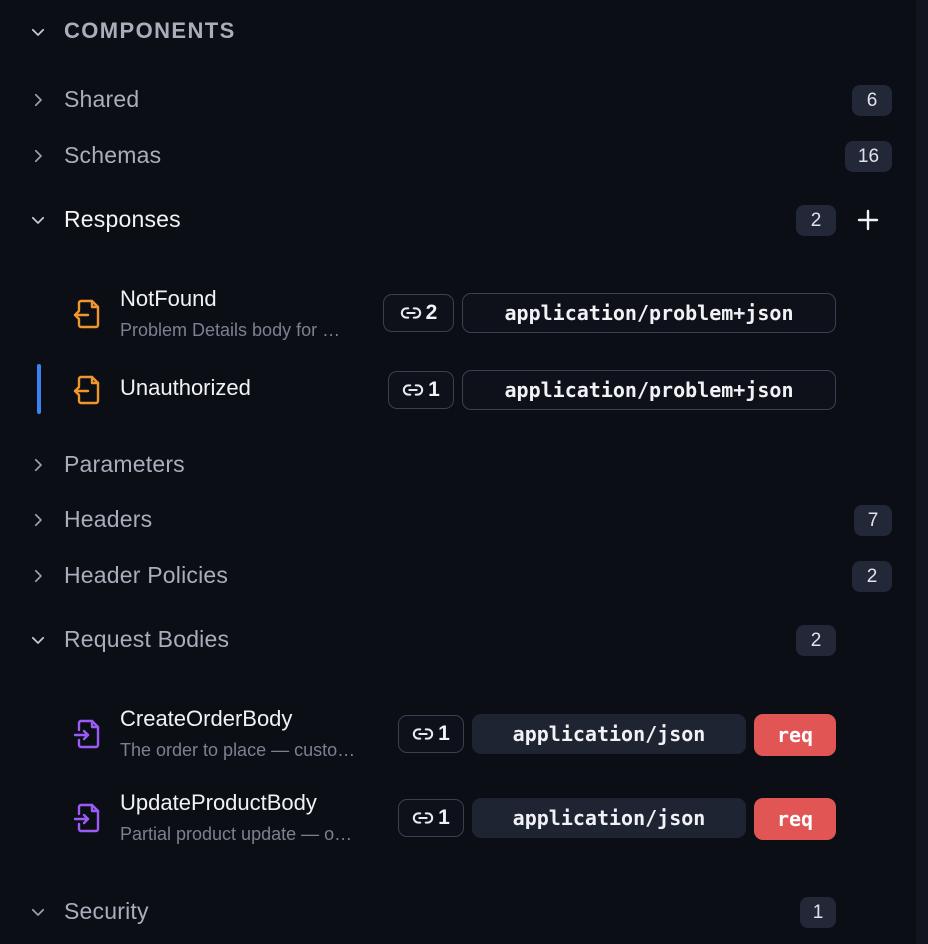  Describe the element at coordinates (818, 912) in the screenshot. I see `count-badge-security: 1` at that location.